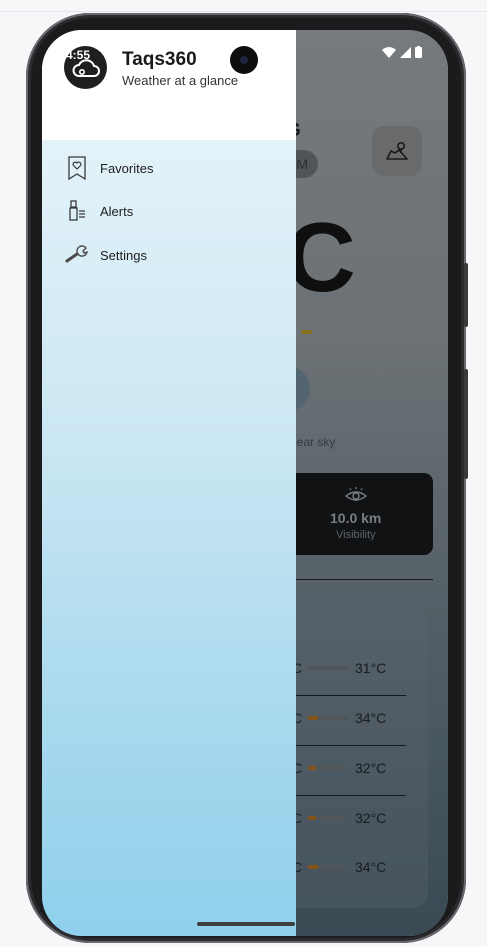  What do you see at coordinates (418, 52) in the screenshot?
I see `battery-icon` at bounding box center [418, 52].